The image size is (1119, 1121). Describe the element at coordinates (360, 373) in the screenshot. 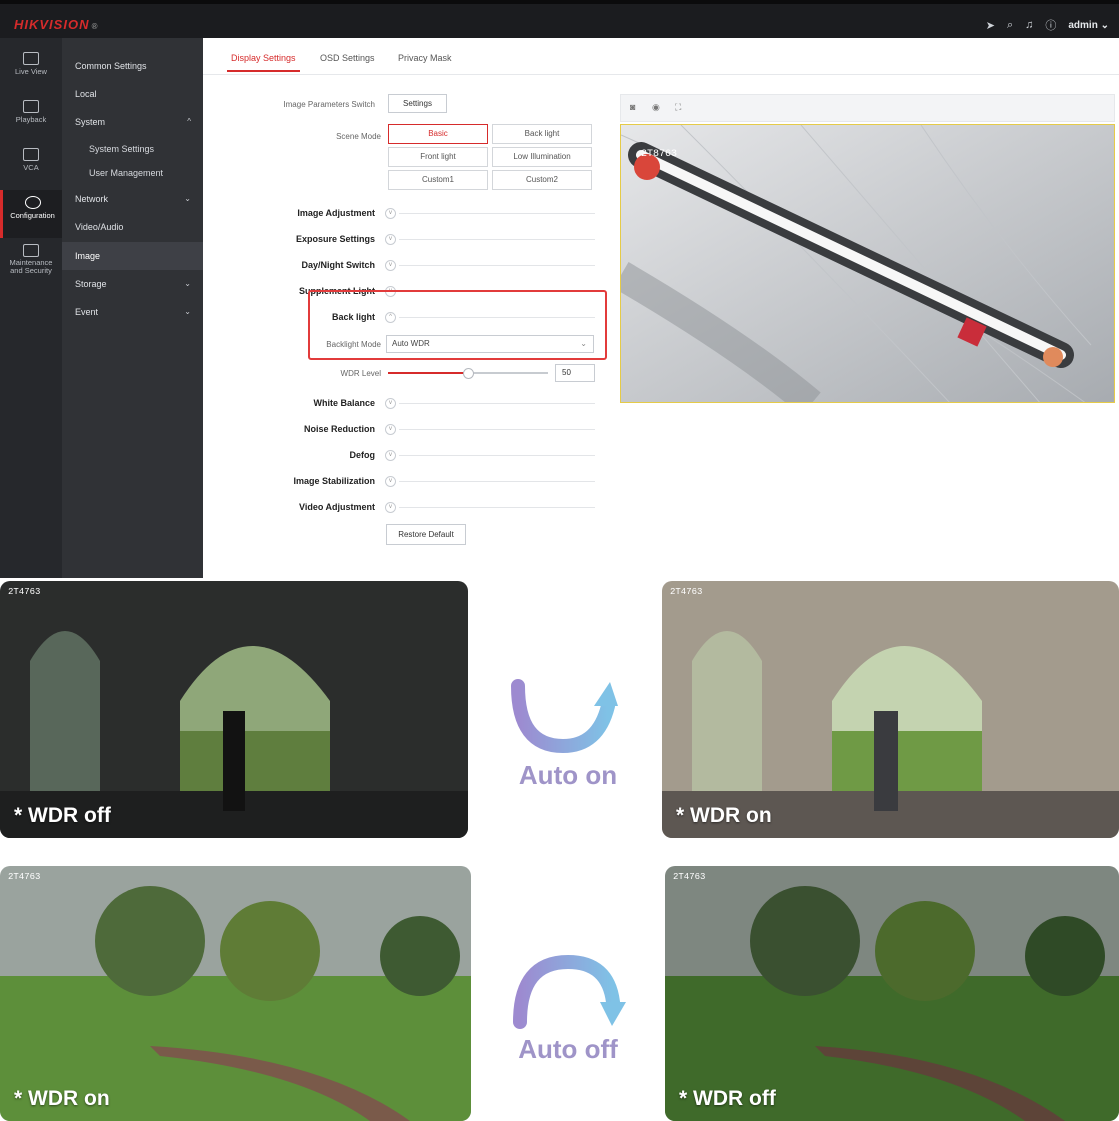

I see `wdr-level-label: WDR Level` at that location.